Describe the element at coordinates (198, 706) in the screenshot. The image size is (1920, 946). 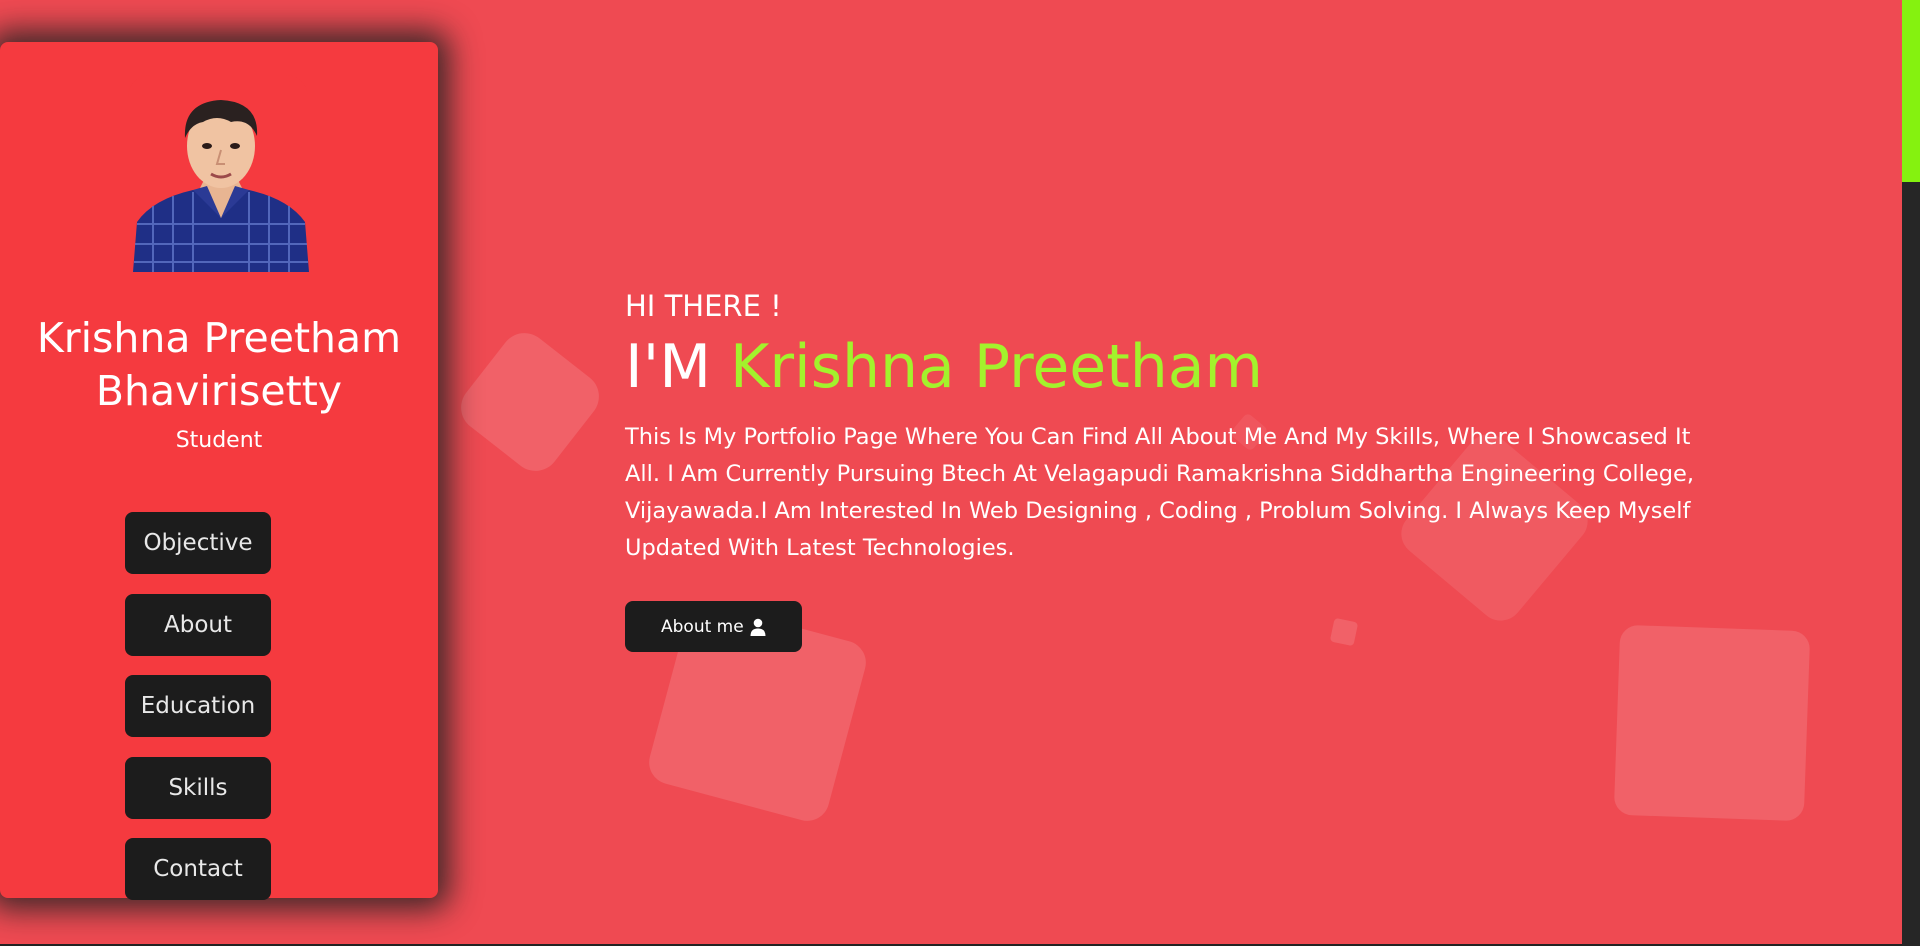
I see `nav-education-button: Education` at that location.